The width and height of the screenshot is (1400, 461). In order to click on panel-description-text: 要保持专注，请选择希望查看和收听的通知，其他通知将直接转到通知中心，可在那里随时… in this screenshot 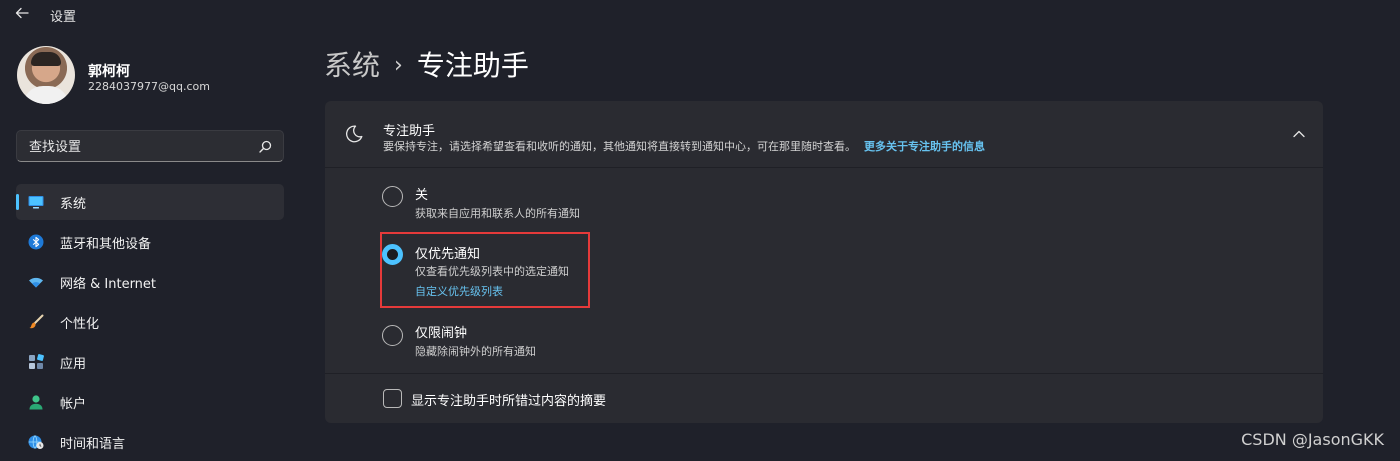, I will do `click(619, 146)`.